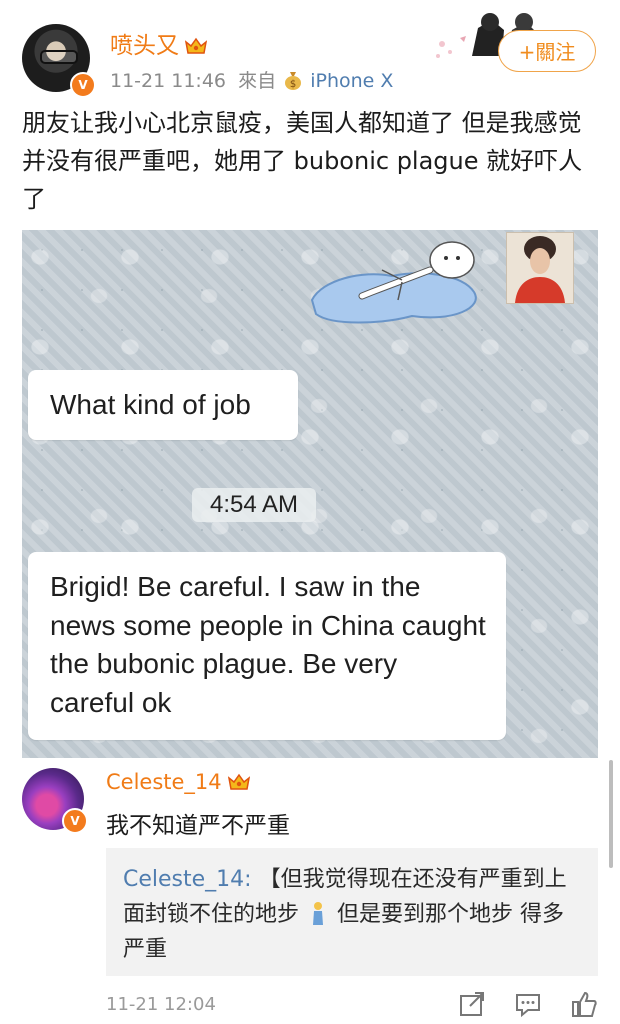 The image size is (620, 1024). I want to click on post-time: 11-21 11:46, so click(168, 81).